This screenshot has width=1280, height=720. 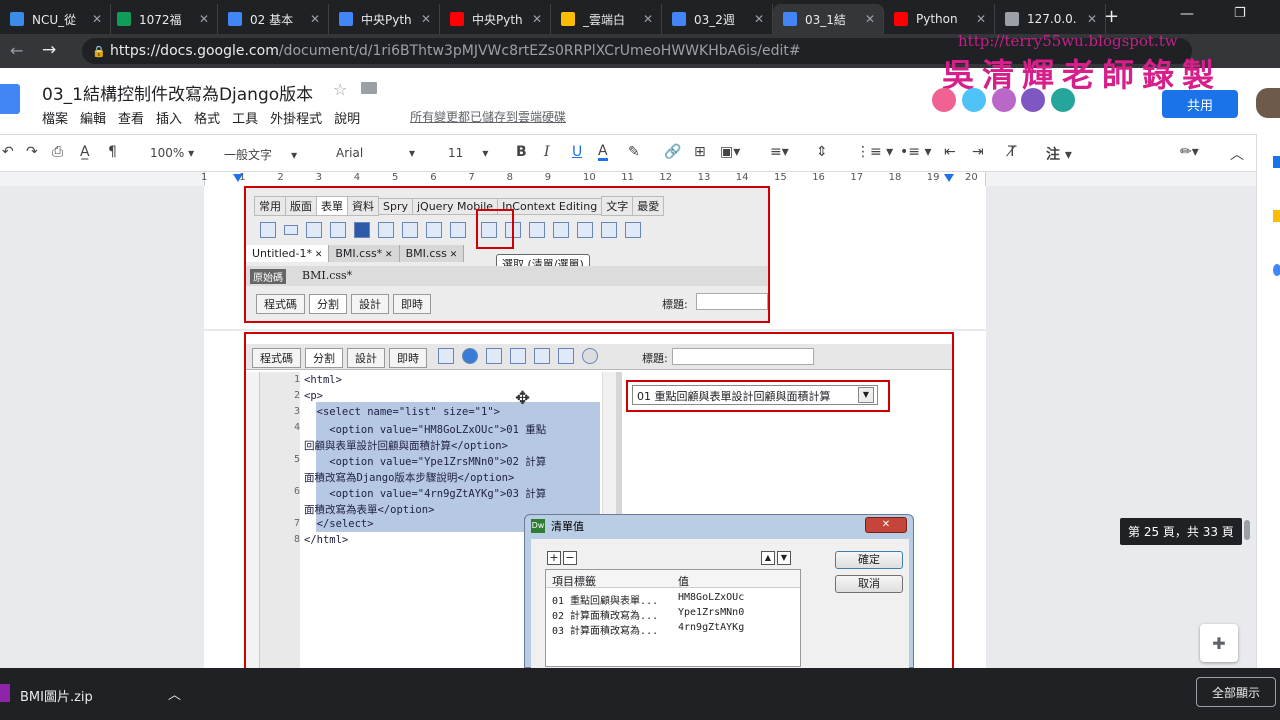 I want to click on dw-main-title-input, so click(x=743, y=356).